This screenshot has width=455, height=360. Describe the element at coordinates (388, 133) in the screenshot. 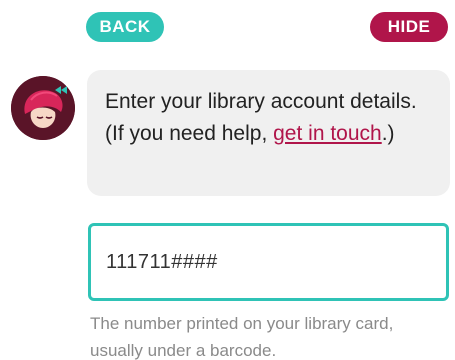

I see `message-text-end: .)` at that location.